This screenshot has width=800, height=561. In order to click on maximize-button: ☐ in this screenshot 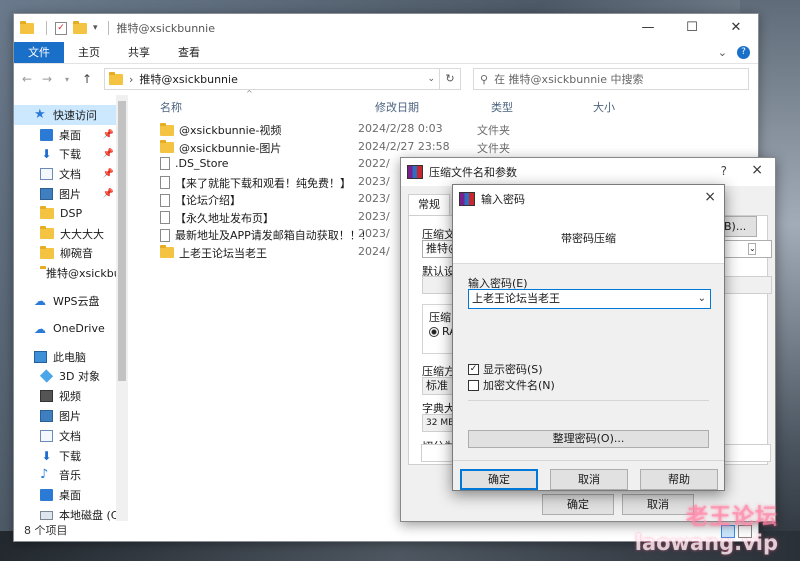, I will do `click(692, 28)`.